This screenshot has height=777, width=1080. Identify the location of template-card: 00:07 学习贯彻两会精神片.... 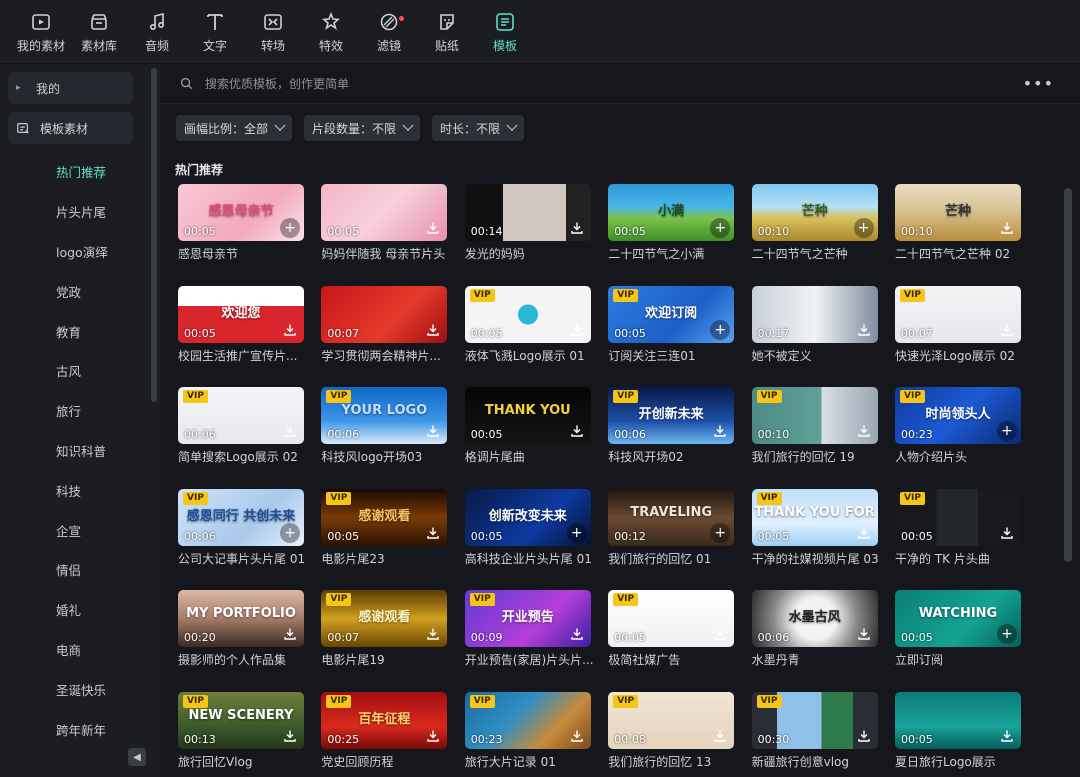
(384, 324).